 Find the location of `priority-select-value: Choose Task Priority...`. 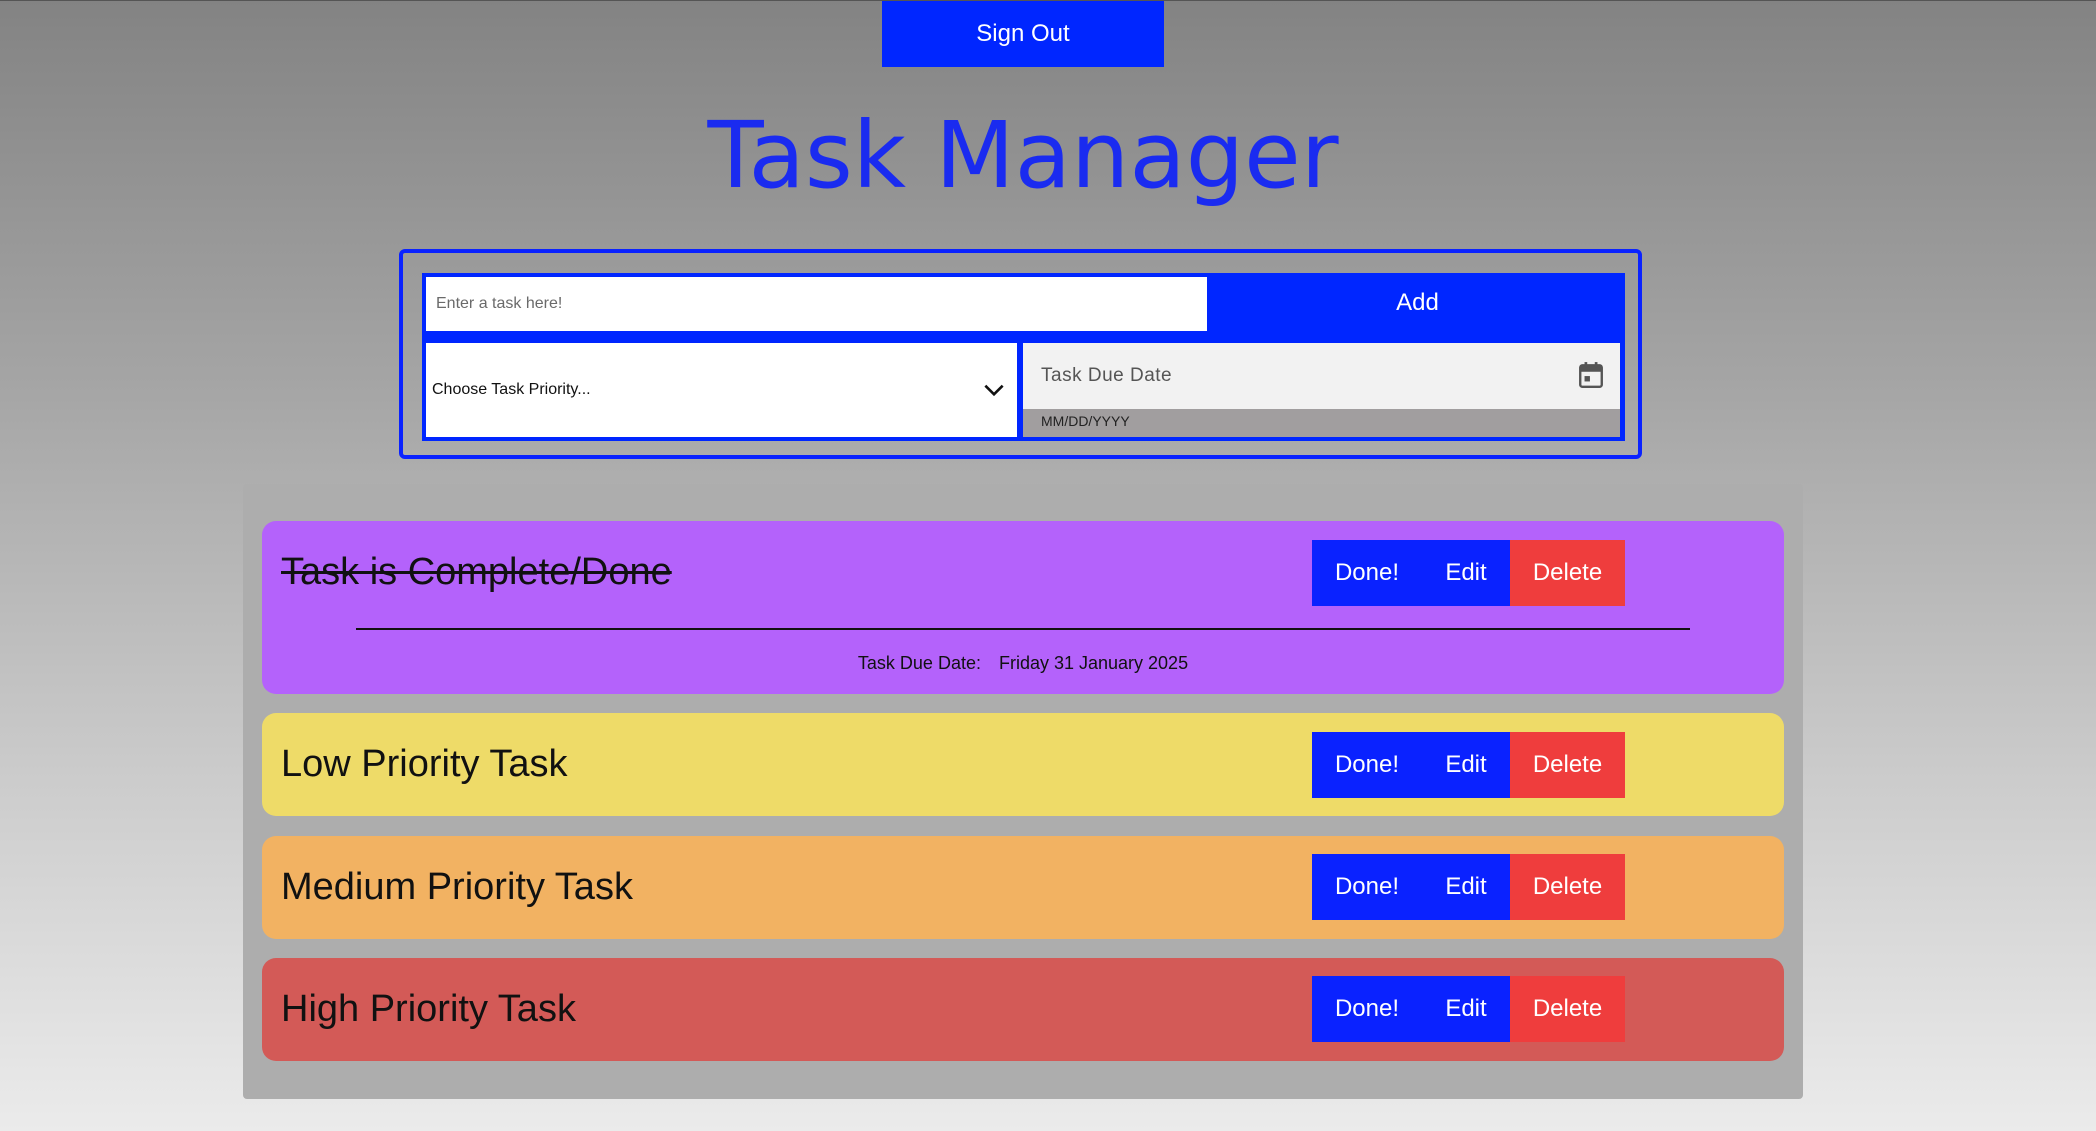

priority-select-value: Choose Task Priority... is located at coordinates (511, 389).